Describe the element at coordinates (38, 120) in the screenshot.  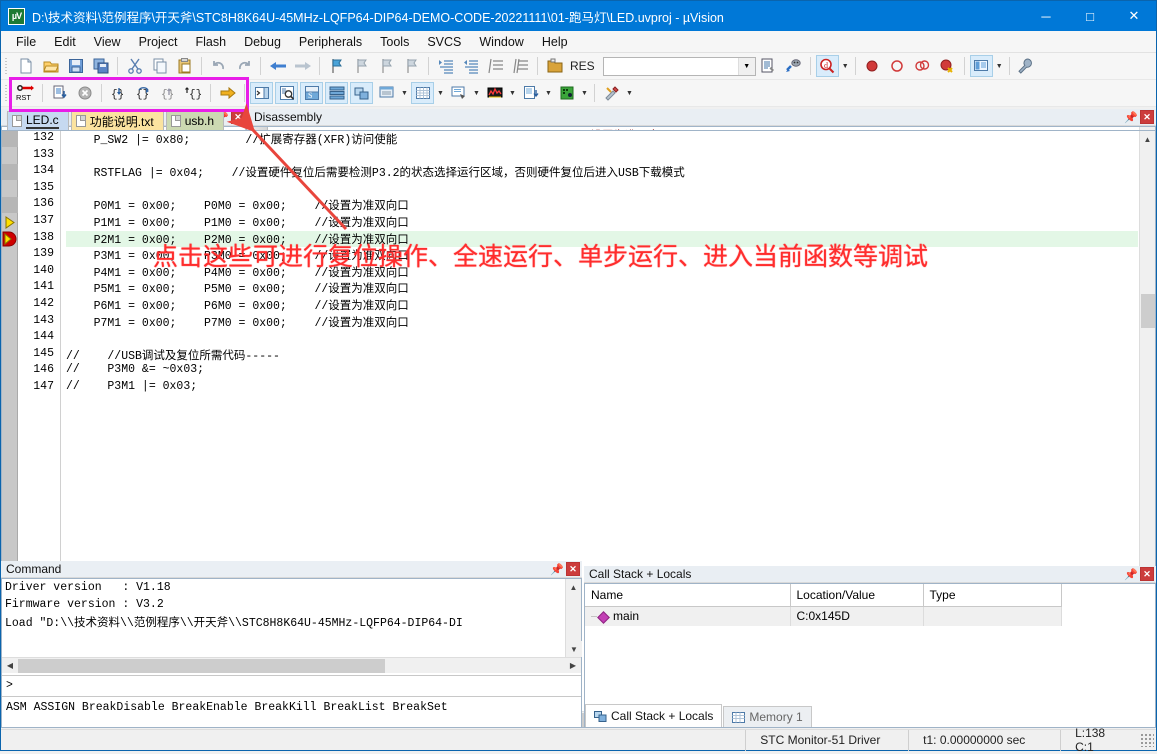
I see `tab-led-c: LED.c` at that location.